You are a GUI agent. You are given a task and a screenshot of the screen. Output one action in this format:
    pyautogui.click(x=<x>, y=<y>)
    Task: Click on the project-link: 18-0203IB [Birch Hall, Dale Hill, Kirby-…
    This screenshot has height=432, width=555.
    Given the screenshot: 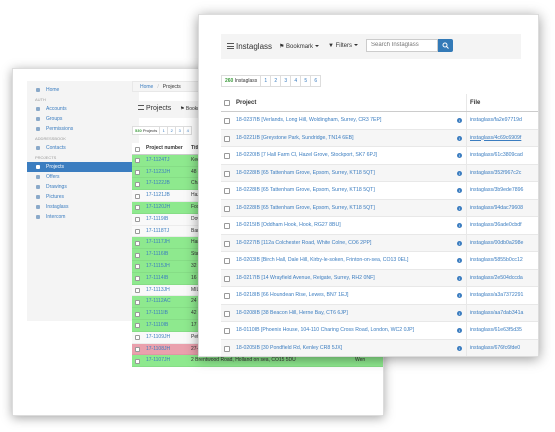 What is the action you would take?
    pyautogui.click(x=344, y=260)
    